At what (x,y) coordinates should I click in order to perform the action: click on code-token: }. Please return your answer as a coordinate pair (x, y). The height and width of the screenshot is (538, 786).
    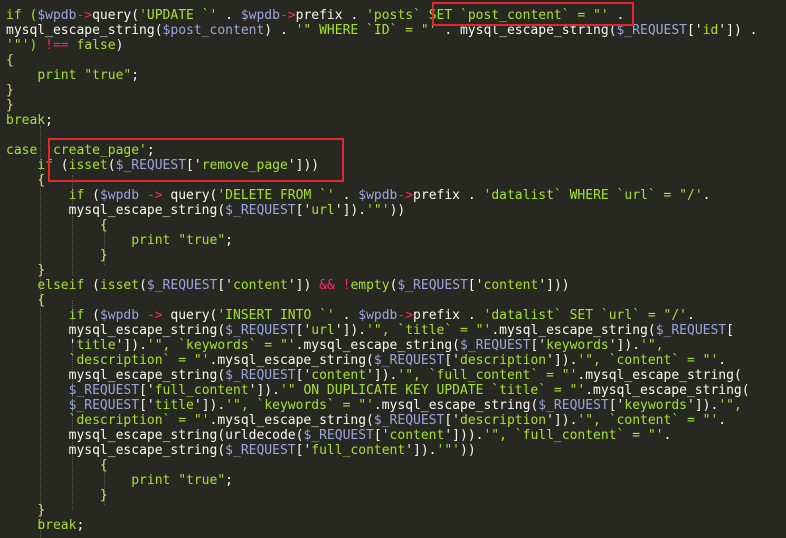
    Looking at the image, I should click on (41, 510).